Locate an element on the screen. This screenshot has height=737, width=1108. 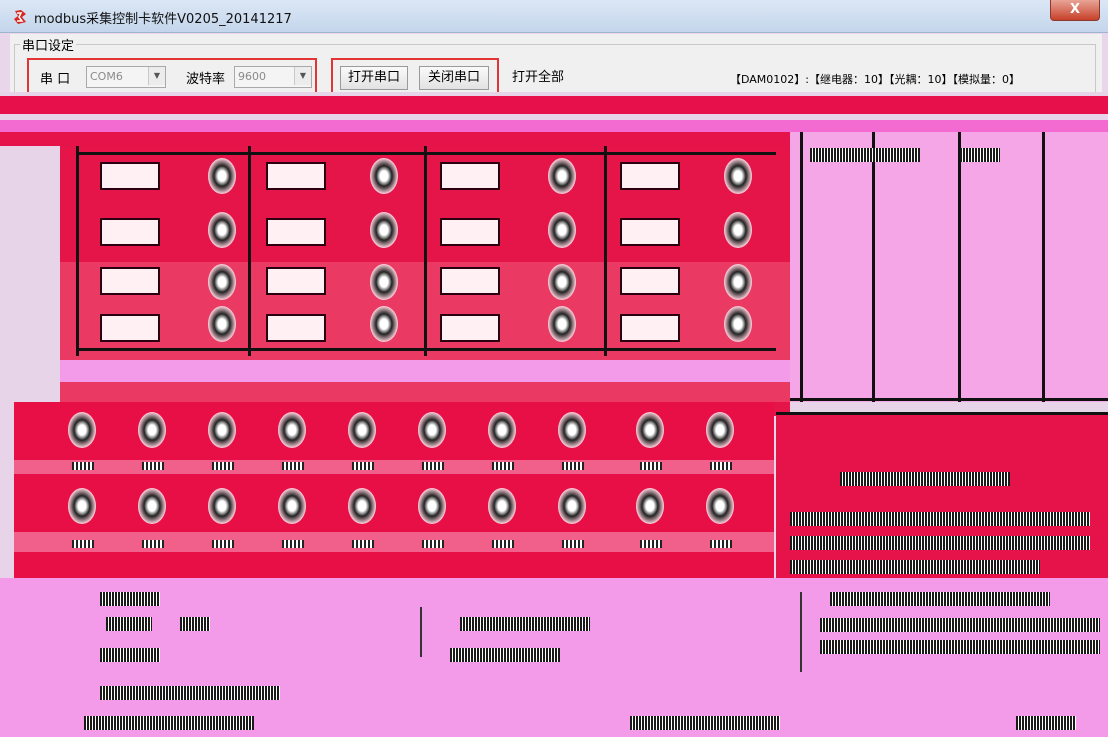
port-select: COM6 ▼ is located at coordinates (126, 77).